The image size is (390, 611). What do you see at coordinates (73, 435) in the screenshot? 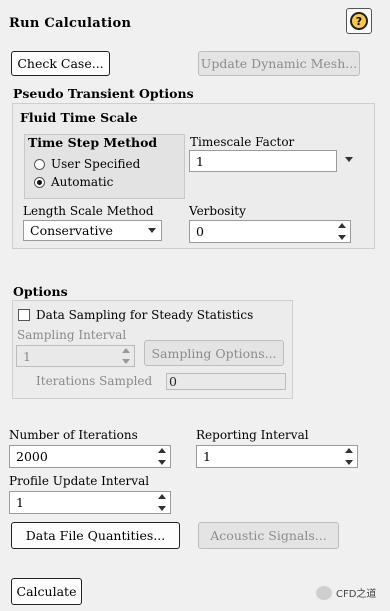
I see `number-of-iterations-label: Number of Iterations` at bounding box center [73, 435].